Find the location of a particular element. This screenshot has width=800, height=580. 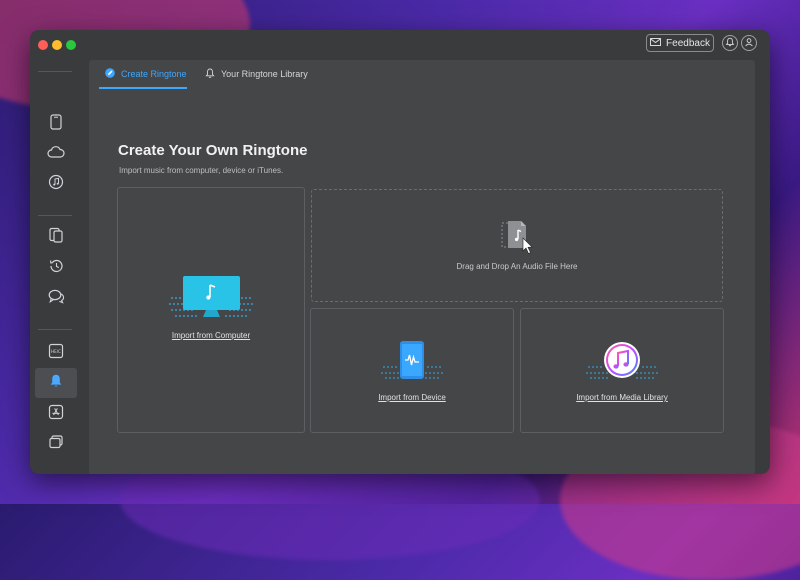

import-from-device-link: Import from Device is located at coordinates (412, 397).